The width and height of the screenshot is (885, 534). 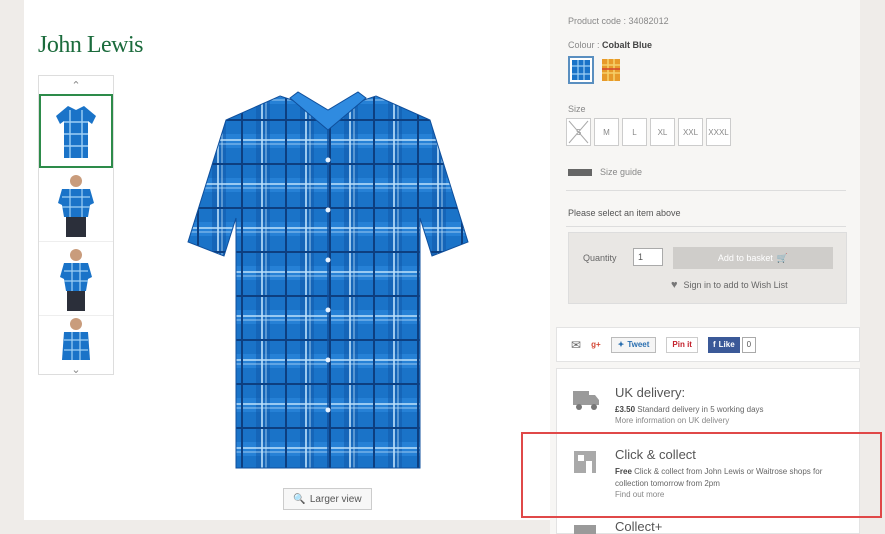 What do you see at coordinates (735, 526) in the screenshot?
I see `collect-plus-body: Collect+` at bounding box center [735, 526].